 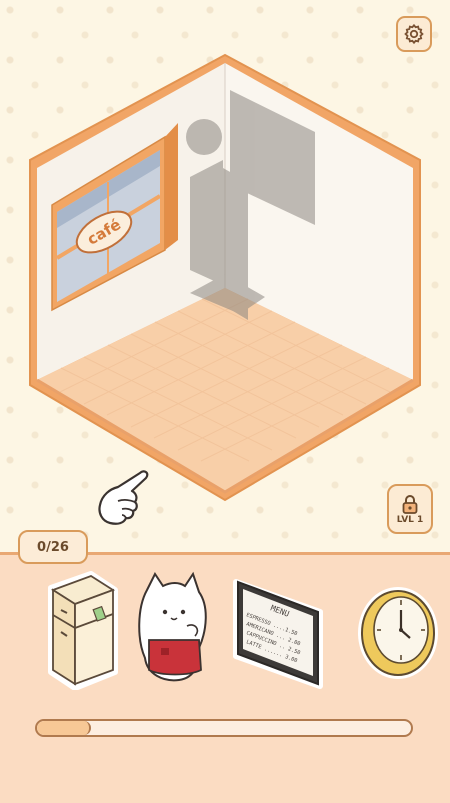 What do you see at coordinates (82, 630) in the screenshot?
I see `fridge-item` at bounding box center [82, 630].